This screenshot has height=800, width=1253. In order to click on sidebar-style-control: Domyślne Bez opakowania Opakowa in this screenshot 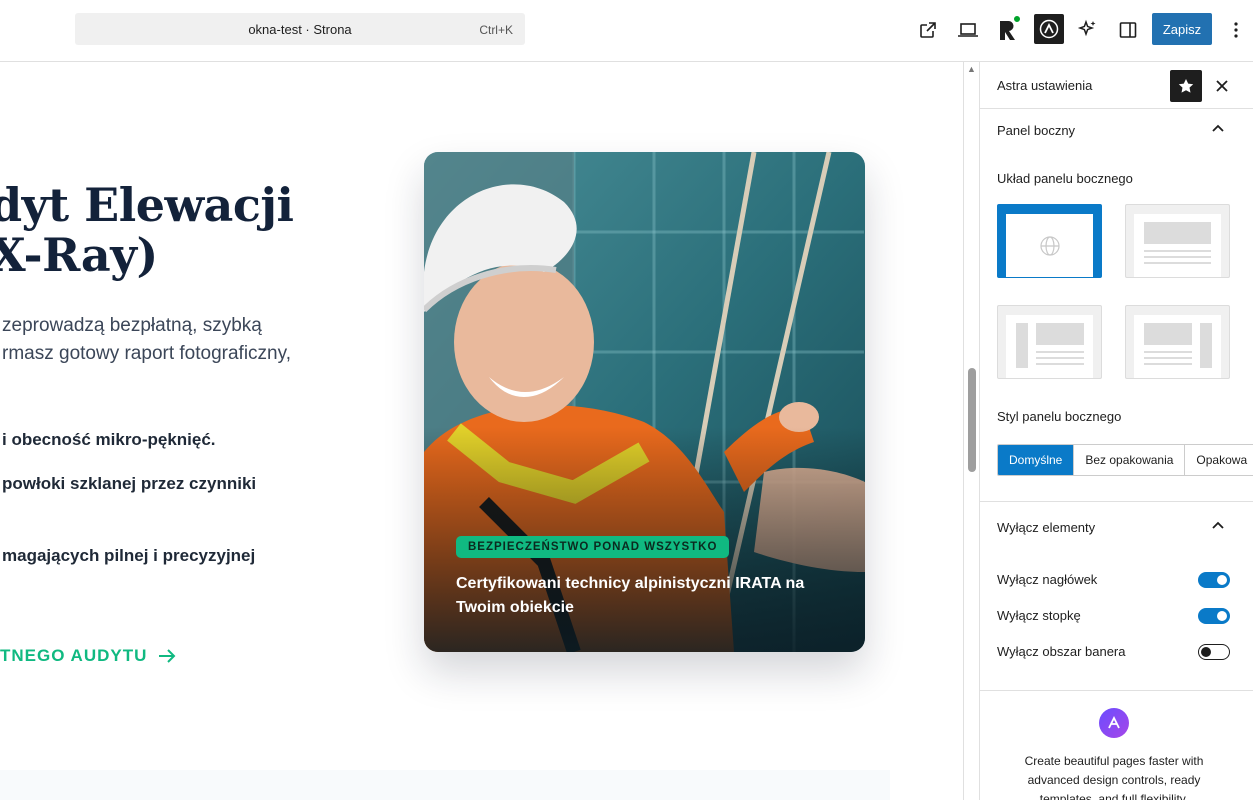, I will do `click(1125, 460)`.